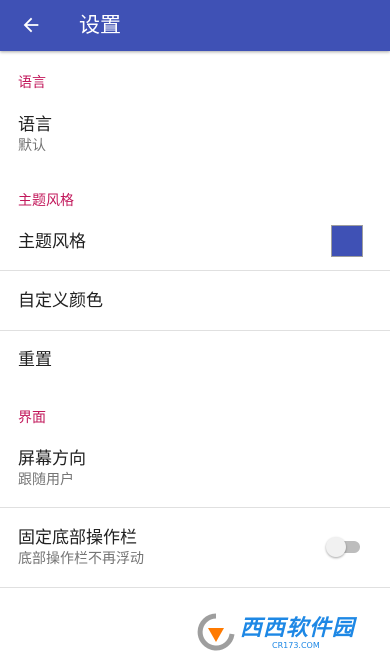  What do you see at coordinates (52, 459) in the screenshot?
I see `pref-orientation-title: 屏幕方向` at bounding box center [52, 459].